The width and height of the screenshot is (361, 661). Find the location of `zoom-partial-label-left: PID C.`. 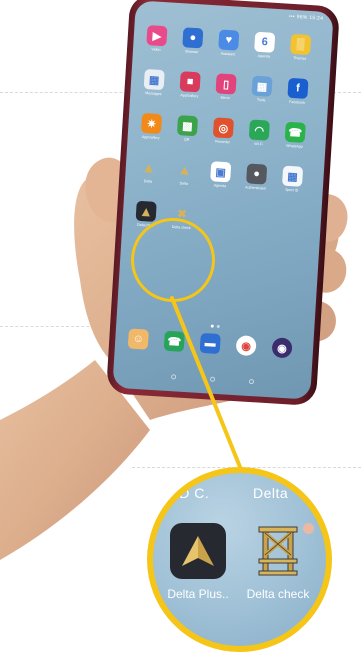

zoom-partial-label-left: PID C. is located at coordinates (187, 493).